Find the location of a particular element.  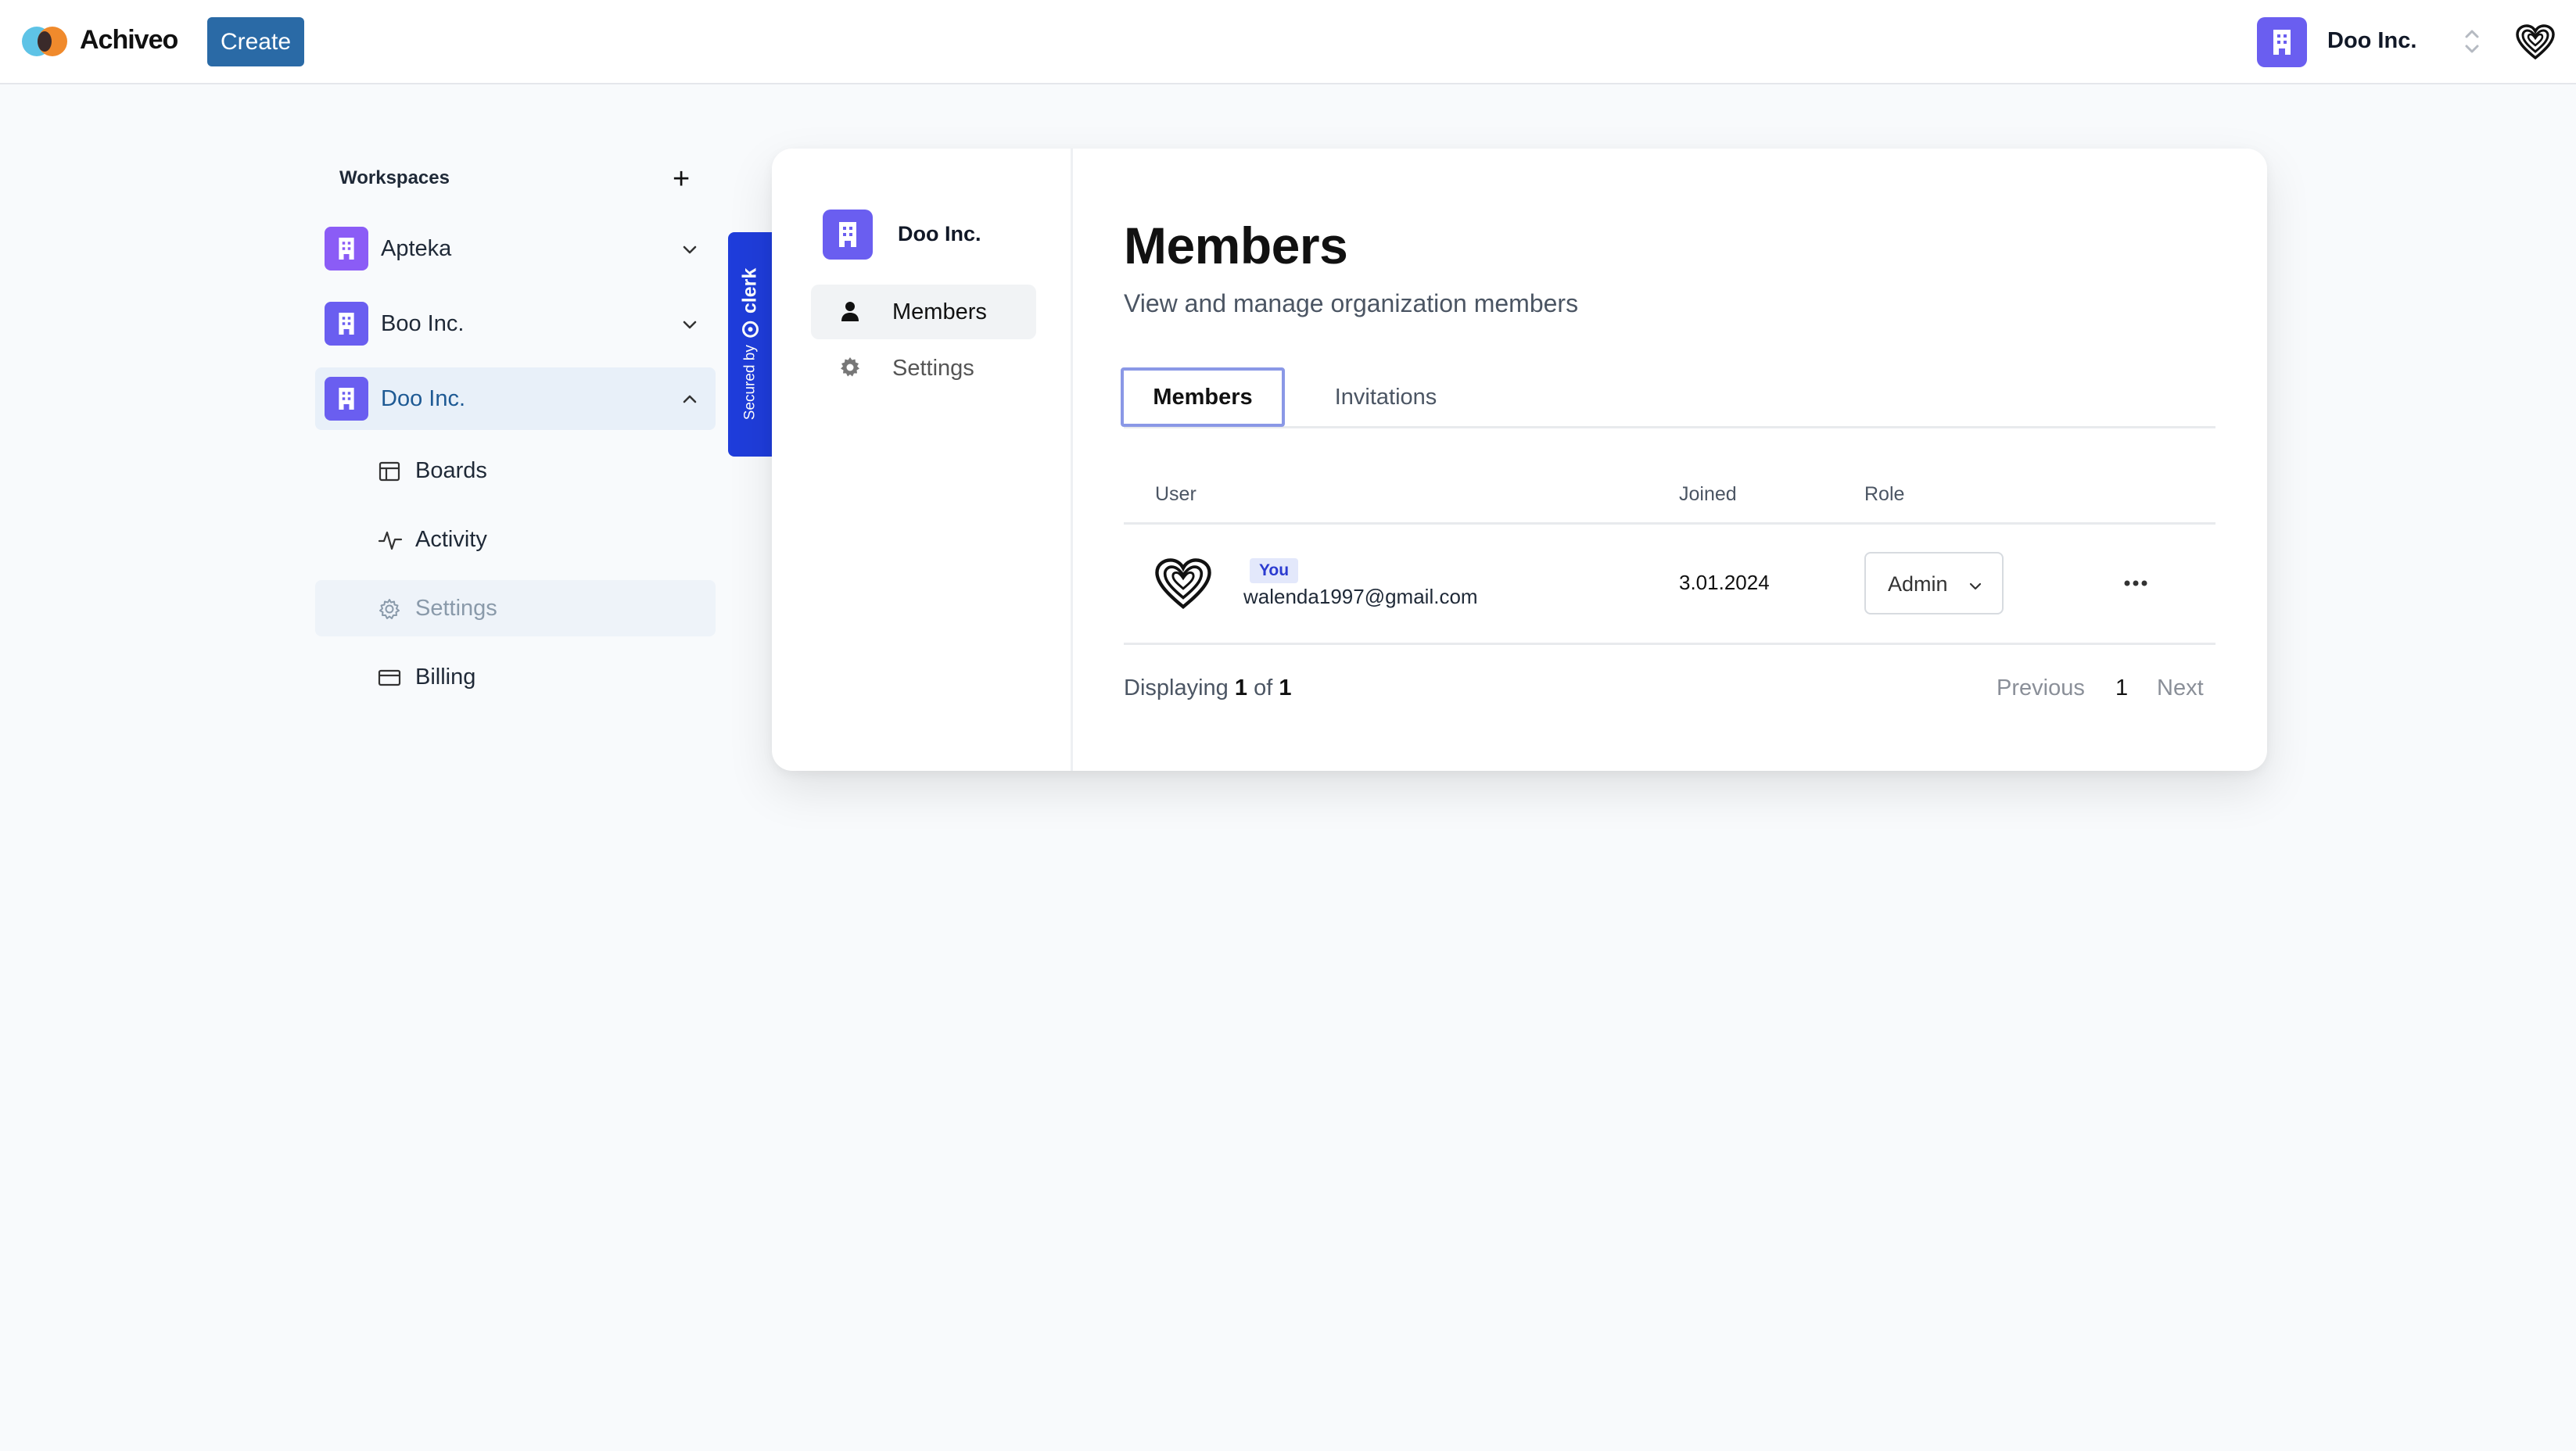

sidebar-item-label: Billing is located at coordinates (445, 677).